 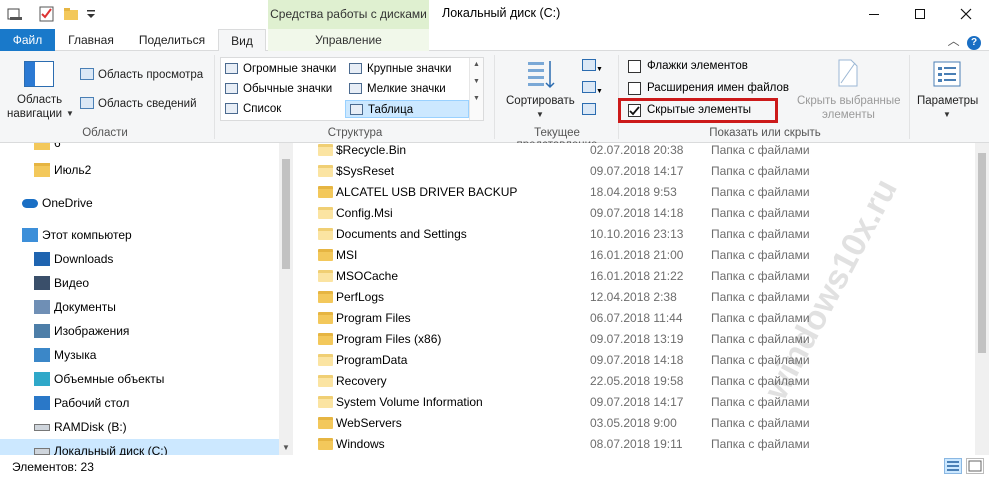 I want to click on nav-item: Downloads, so click(x=140, y=259).